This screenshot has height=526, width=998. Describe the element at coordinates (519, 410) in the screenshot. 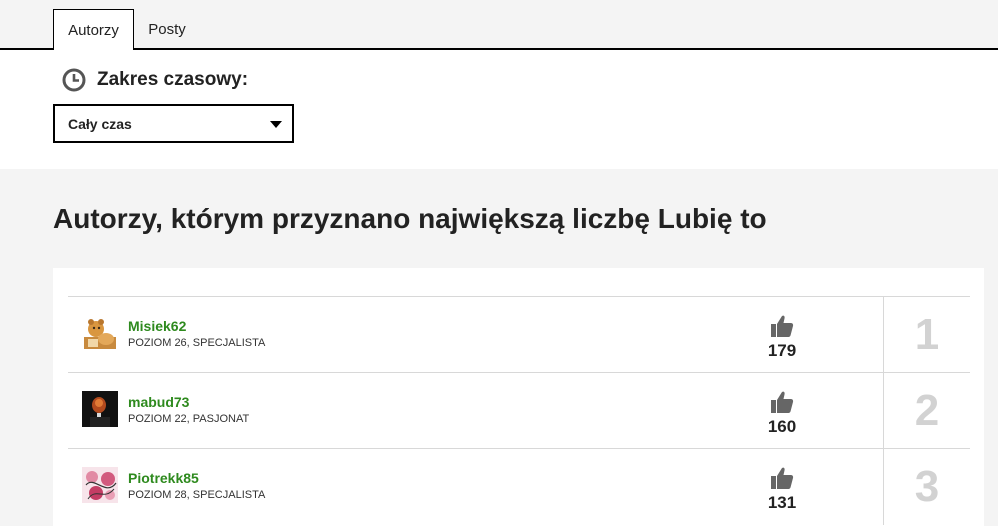

I see `leaderboard-row: mabud73 POZIOM 22, PASJONAT 160 2` at that location.